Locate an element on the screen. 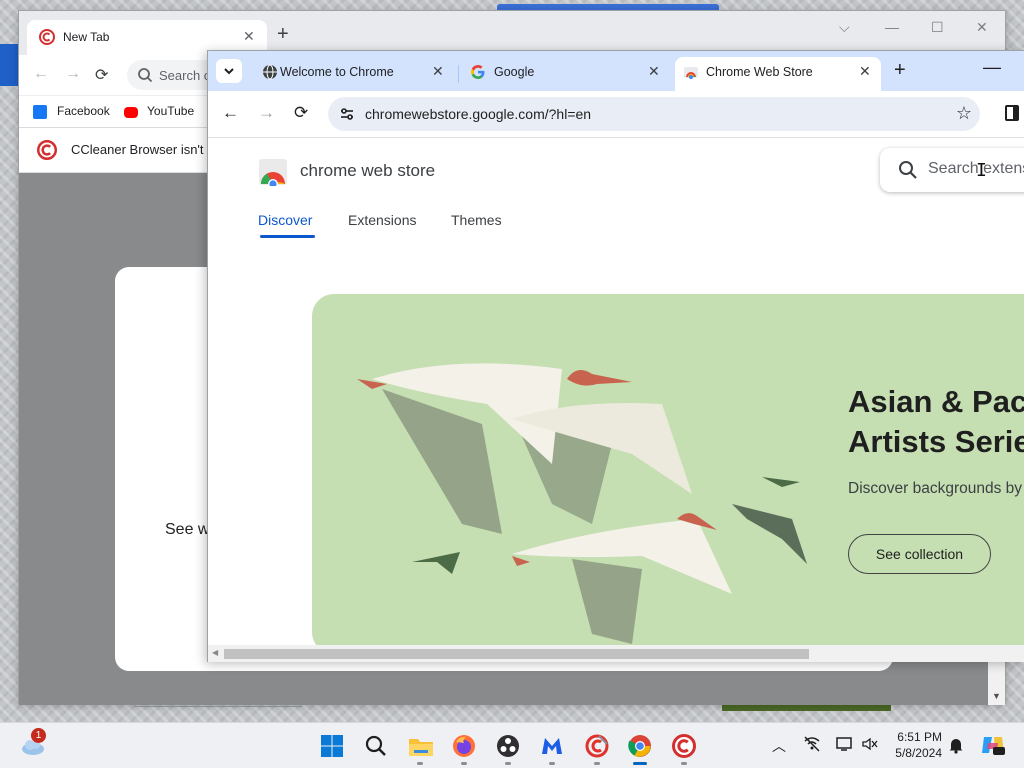 This screenshot has height=768, width=1024. clock-time: 6:51 PM is located at coordinates (919, 737).